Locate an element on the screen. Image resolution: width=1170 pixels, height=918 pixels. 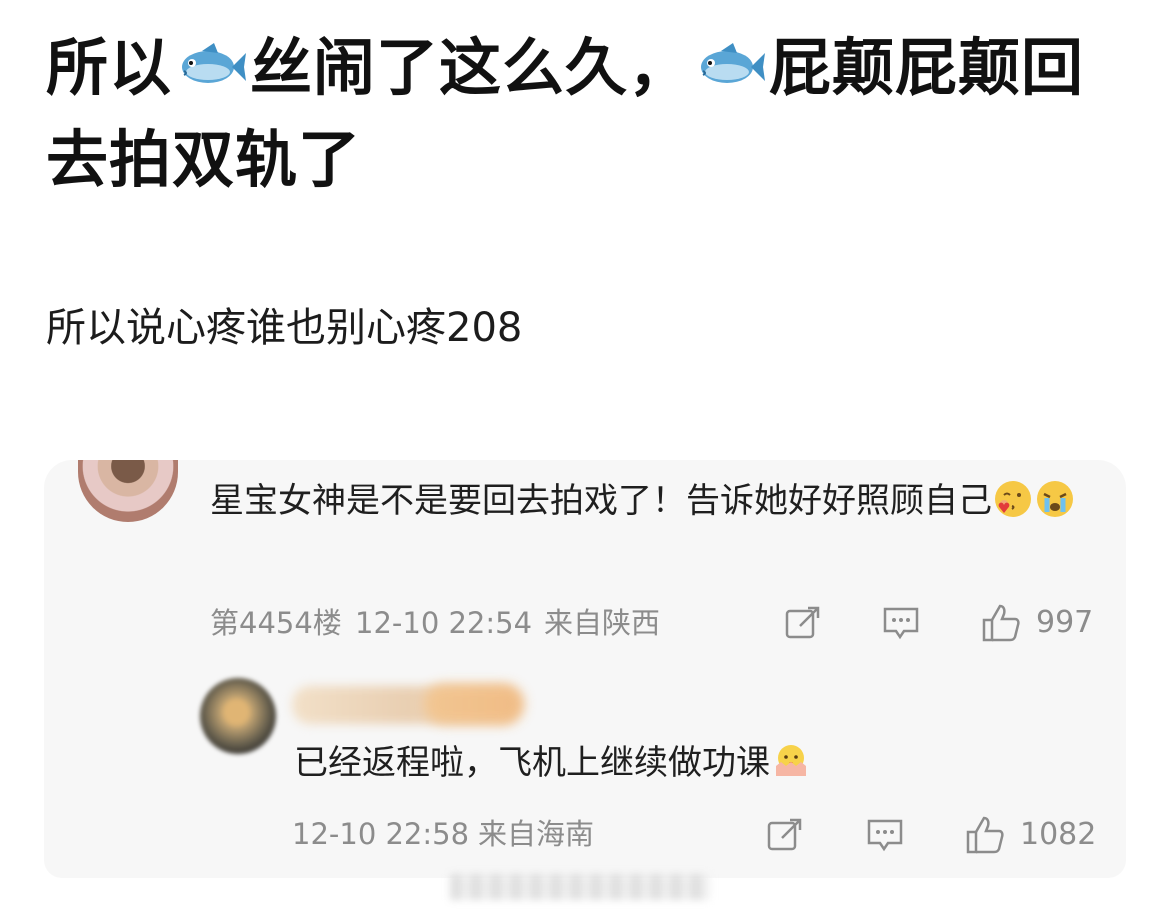
comment-body: 星宝女神是不是要回去拍戏了！告诉她好好照顾自己 is located at coordinates (660, 501).